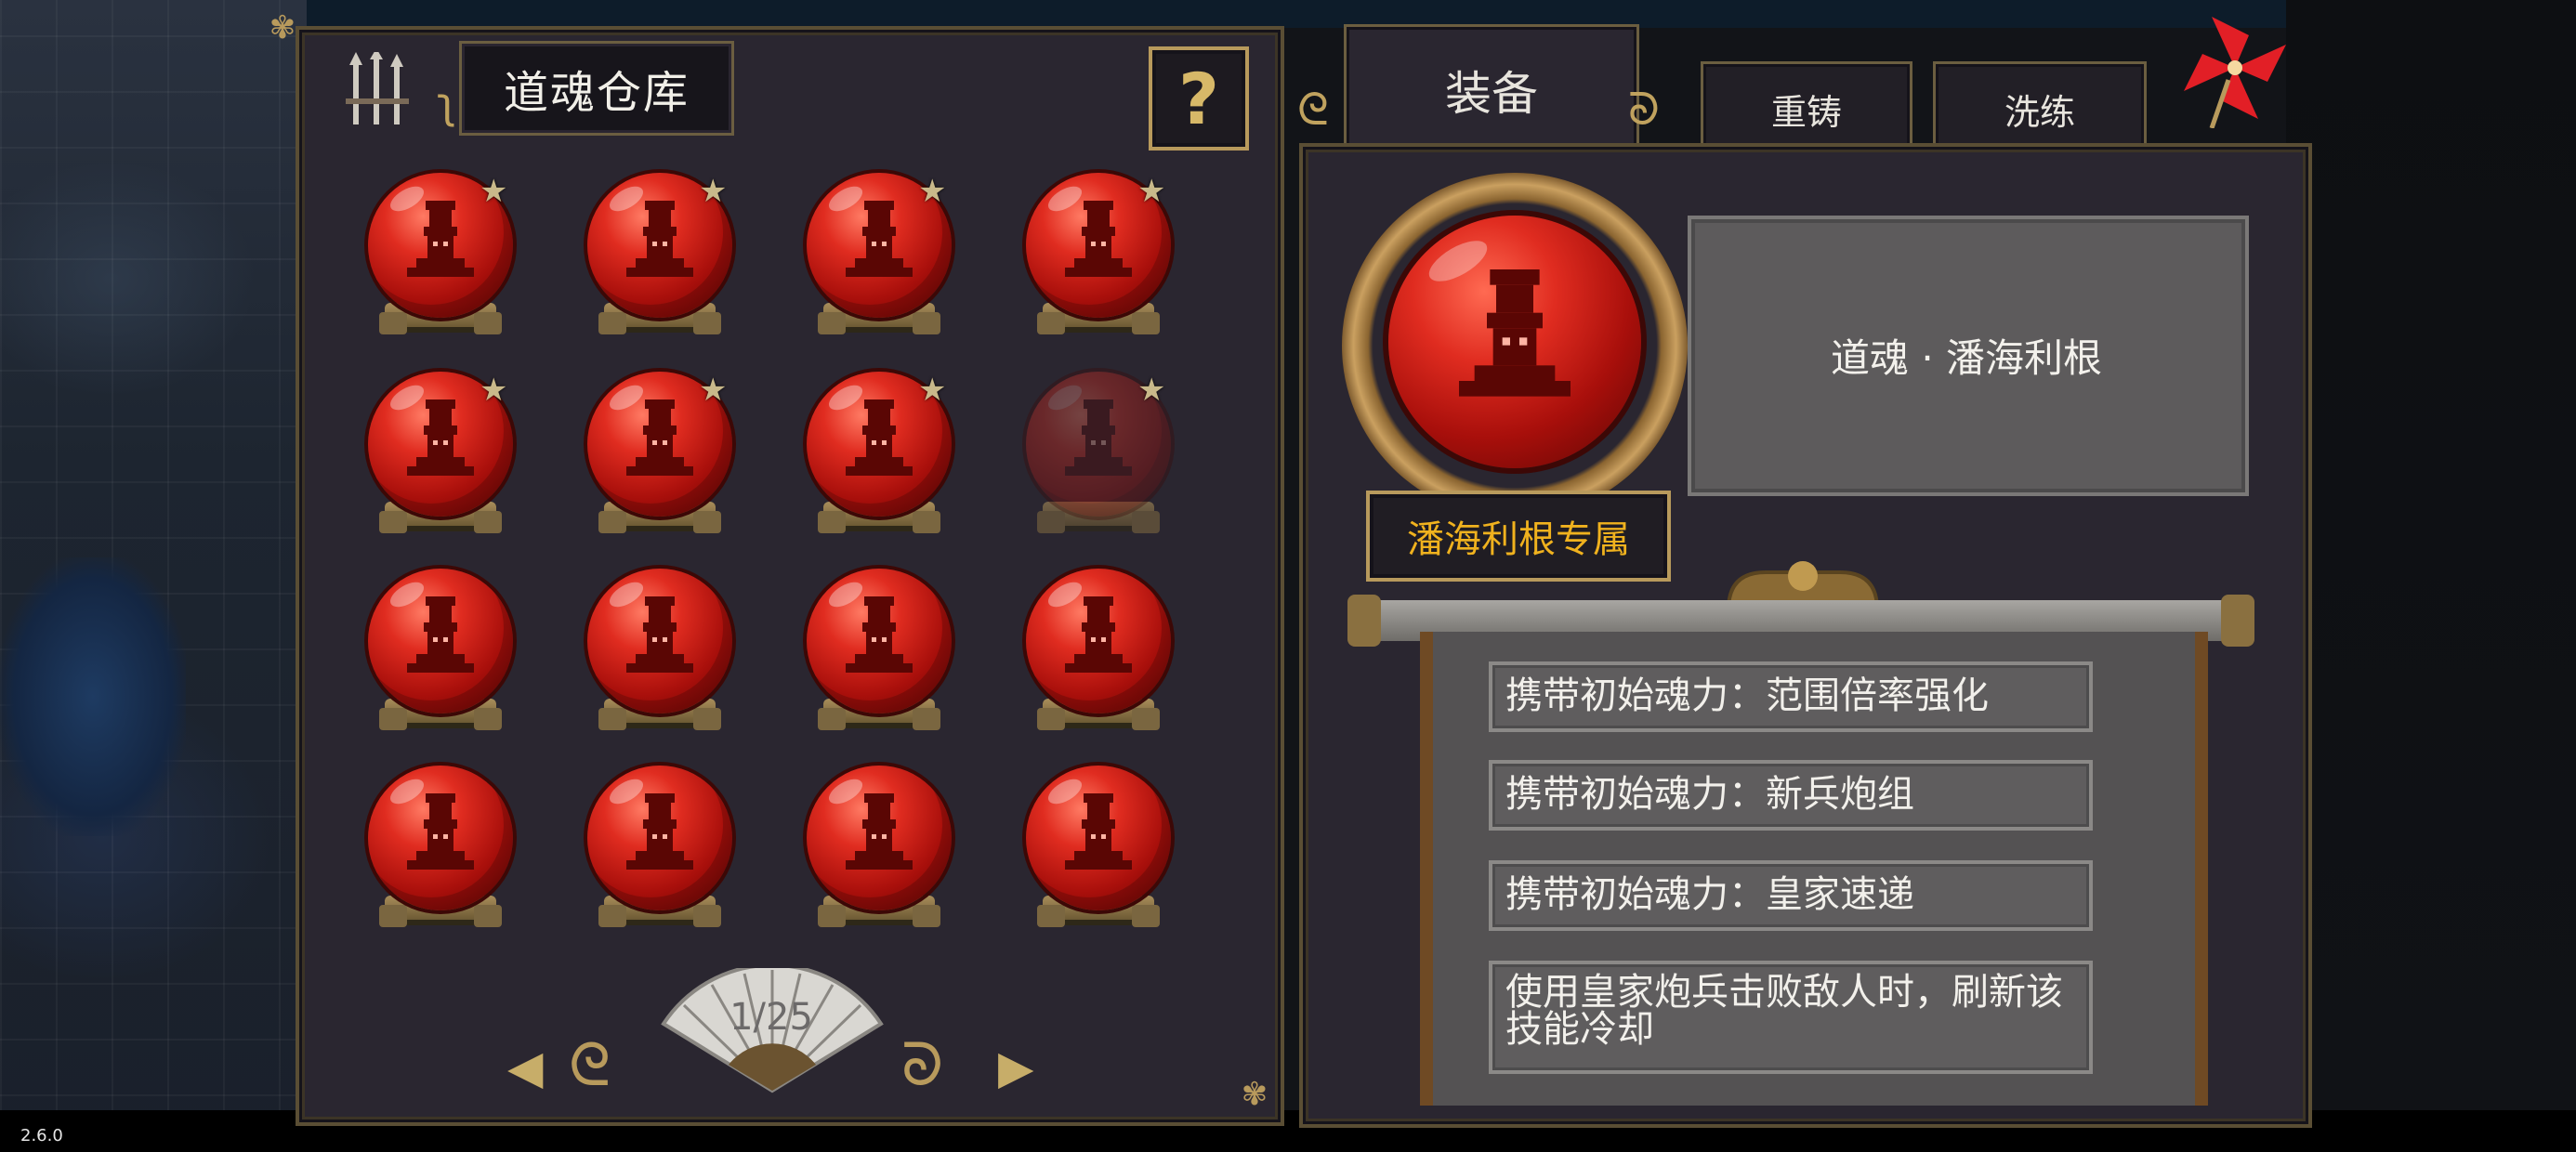 The image size is (2576, 1152). Describe the element at coordinates (1791, 696) in the screenshot. I see `effect-row: 携带初始魂力：范围倍率强化` at that location.